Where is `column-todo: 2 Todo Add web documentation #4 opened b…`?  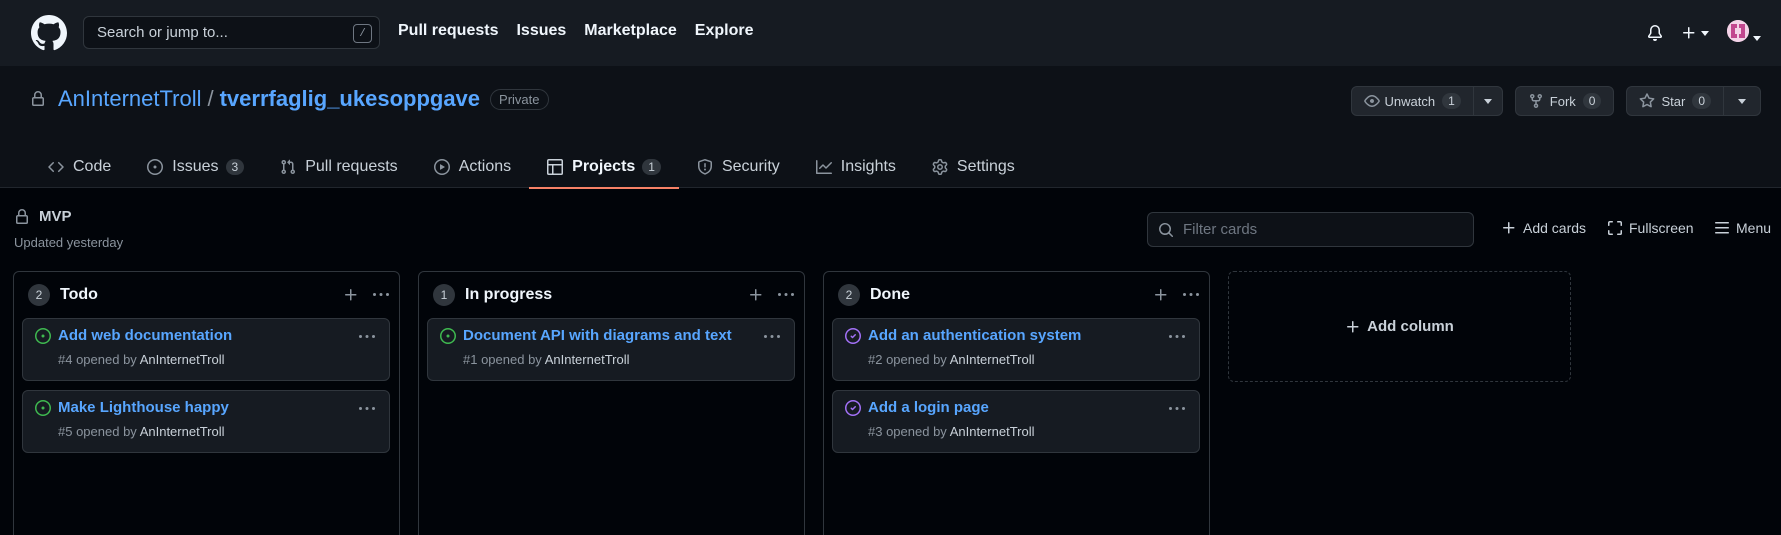 column-todo: 2 Todo Add web documentation #4 opened b… is located at coordinates (206, 403).